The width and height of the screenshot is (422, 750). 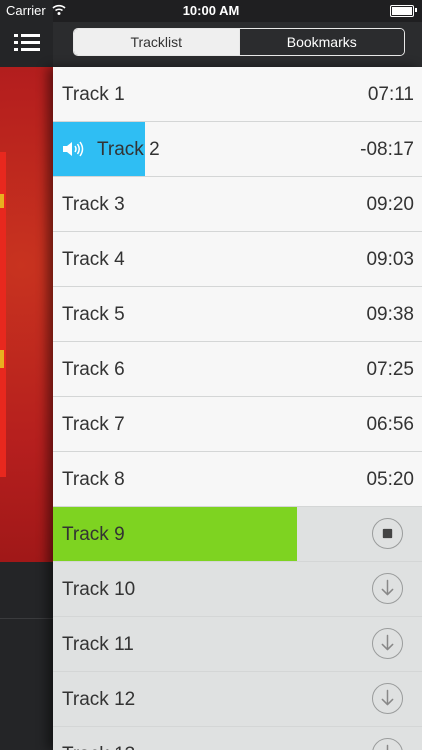 What do you see at coordinates (390, 94) in the screenshot?
I see `track-duration: 07:11` at bounding box center [390, 94].